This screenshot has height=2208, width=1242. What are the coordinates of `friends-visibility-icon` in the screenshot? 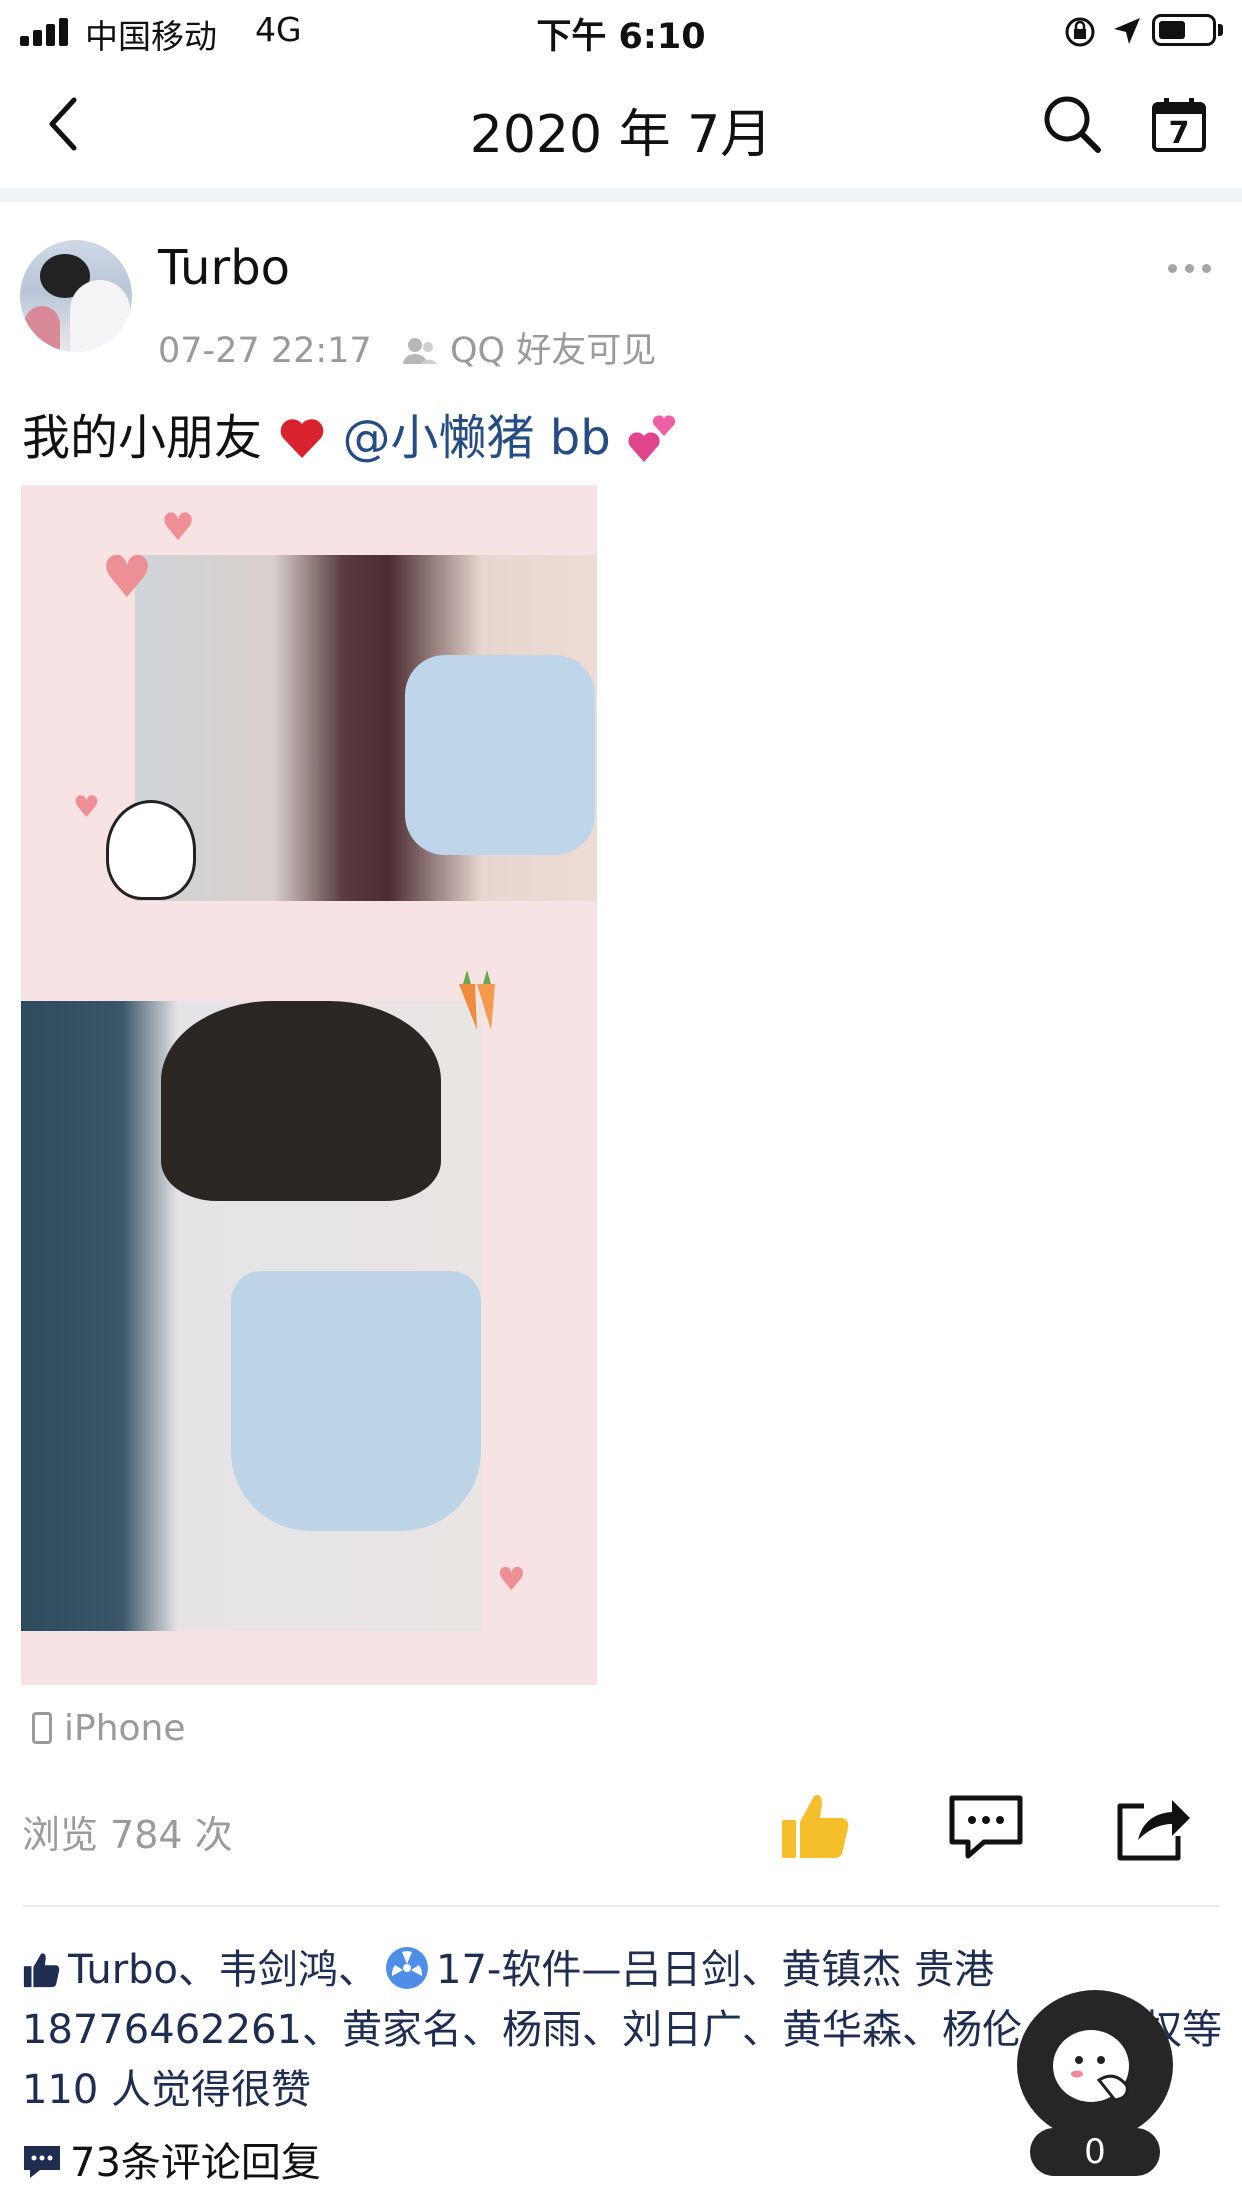 It's located at (419, 351).